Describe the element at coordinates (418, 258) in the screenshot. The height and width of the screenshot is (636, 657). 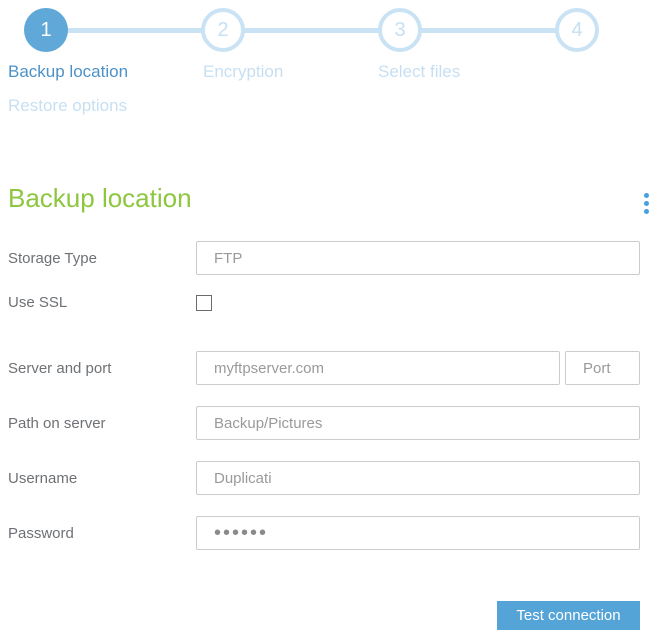
I see `storage-type-input` at that location.